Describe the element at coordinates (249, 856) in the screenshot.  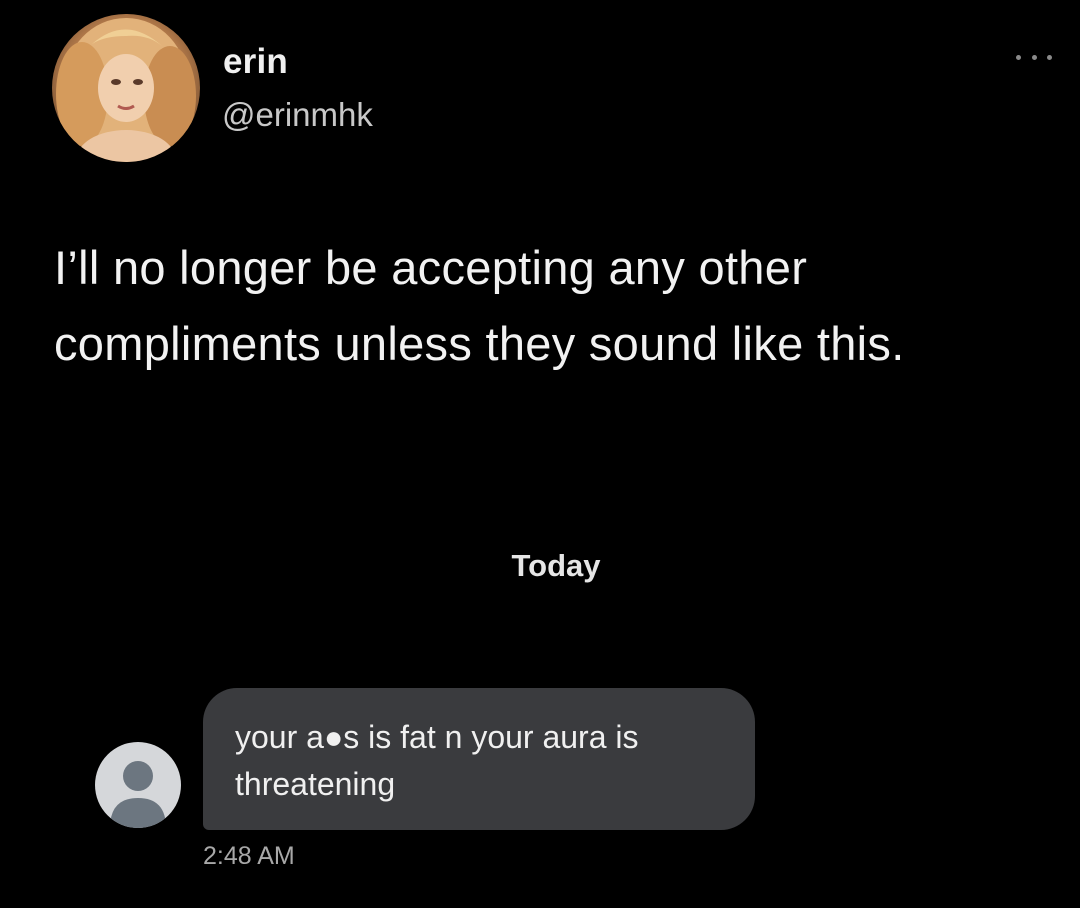
I see `message-timestamp: 2:48 AM` at that location.